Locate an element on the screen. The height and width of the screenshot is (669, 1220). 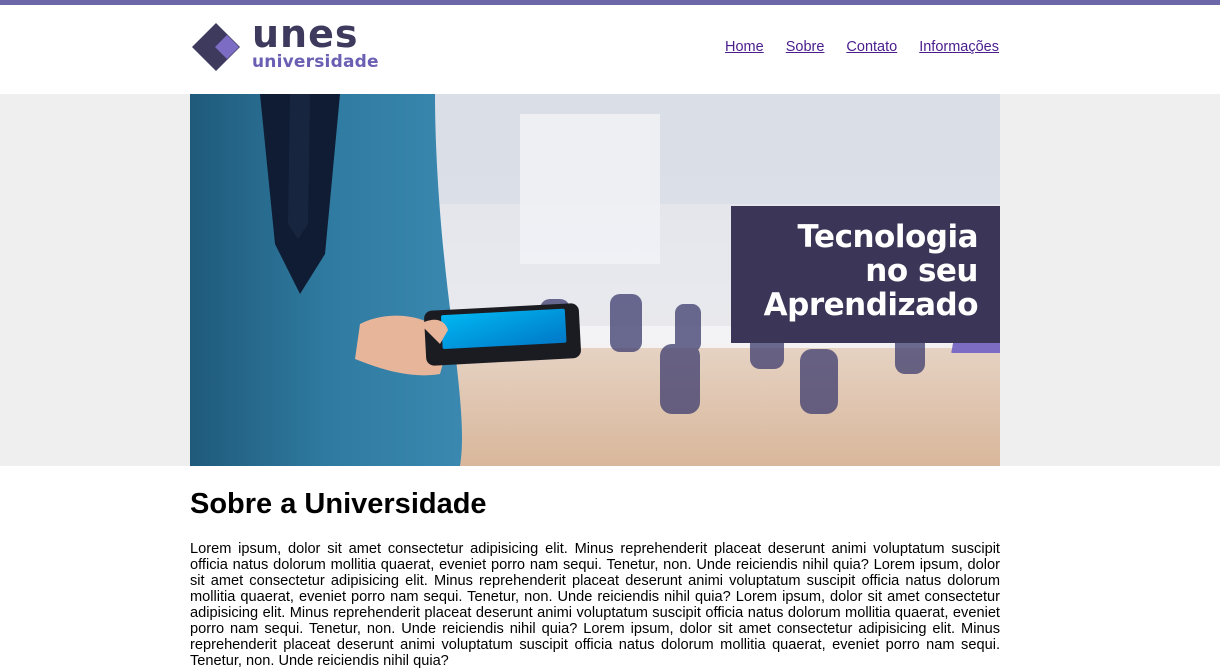
hero-tagline-banner: Tecnologia no seu Aprendizado is located at coordinates (865, 274).